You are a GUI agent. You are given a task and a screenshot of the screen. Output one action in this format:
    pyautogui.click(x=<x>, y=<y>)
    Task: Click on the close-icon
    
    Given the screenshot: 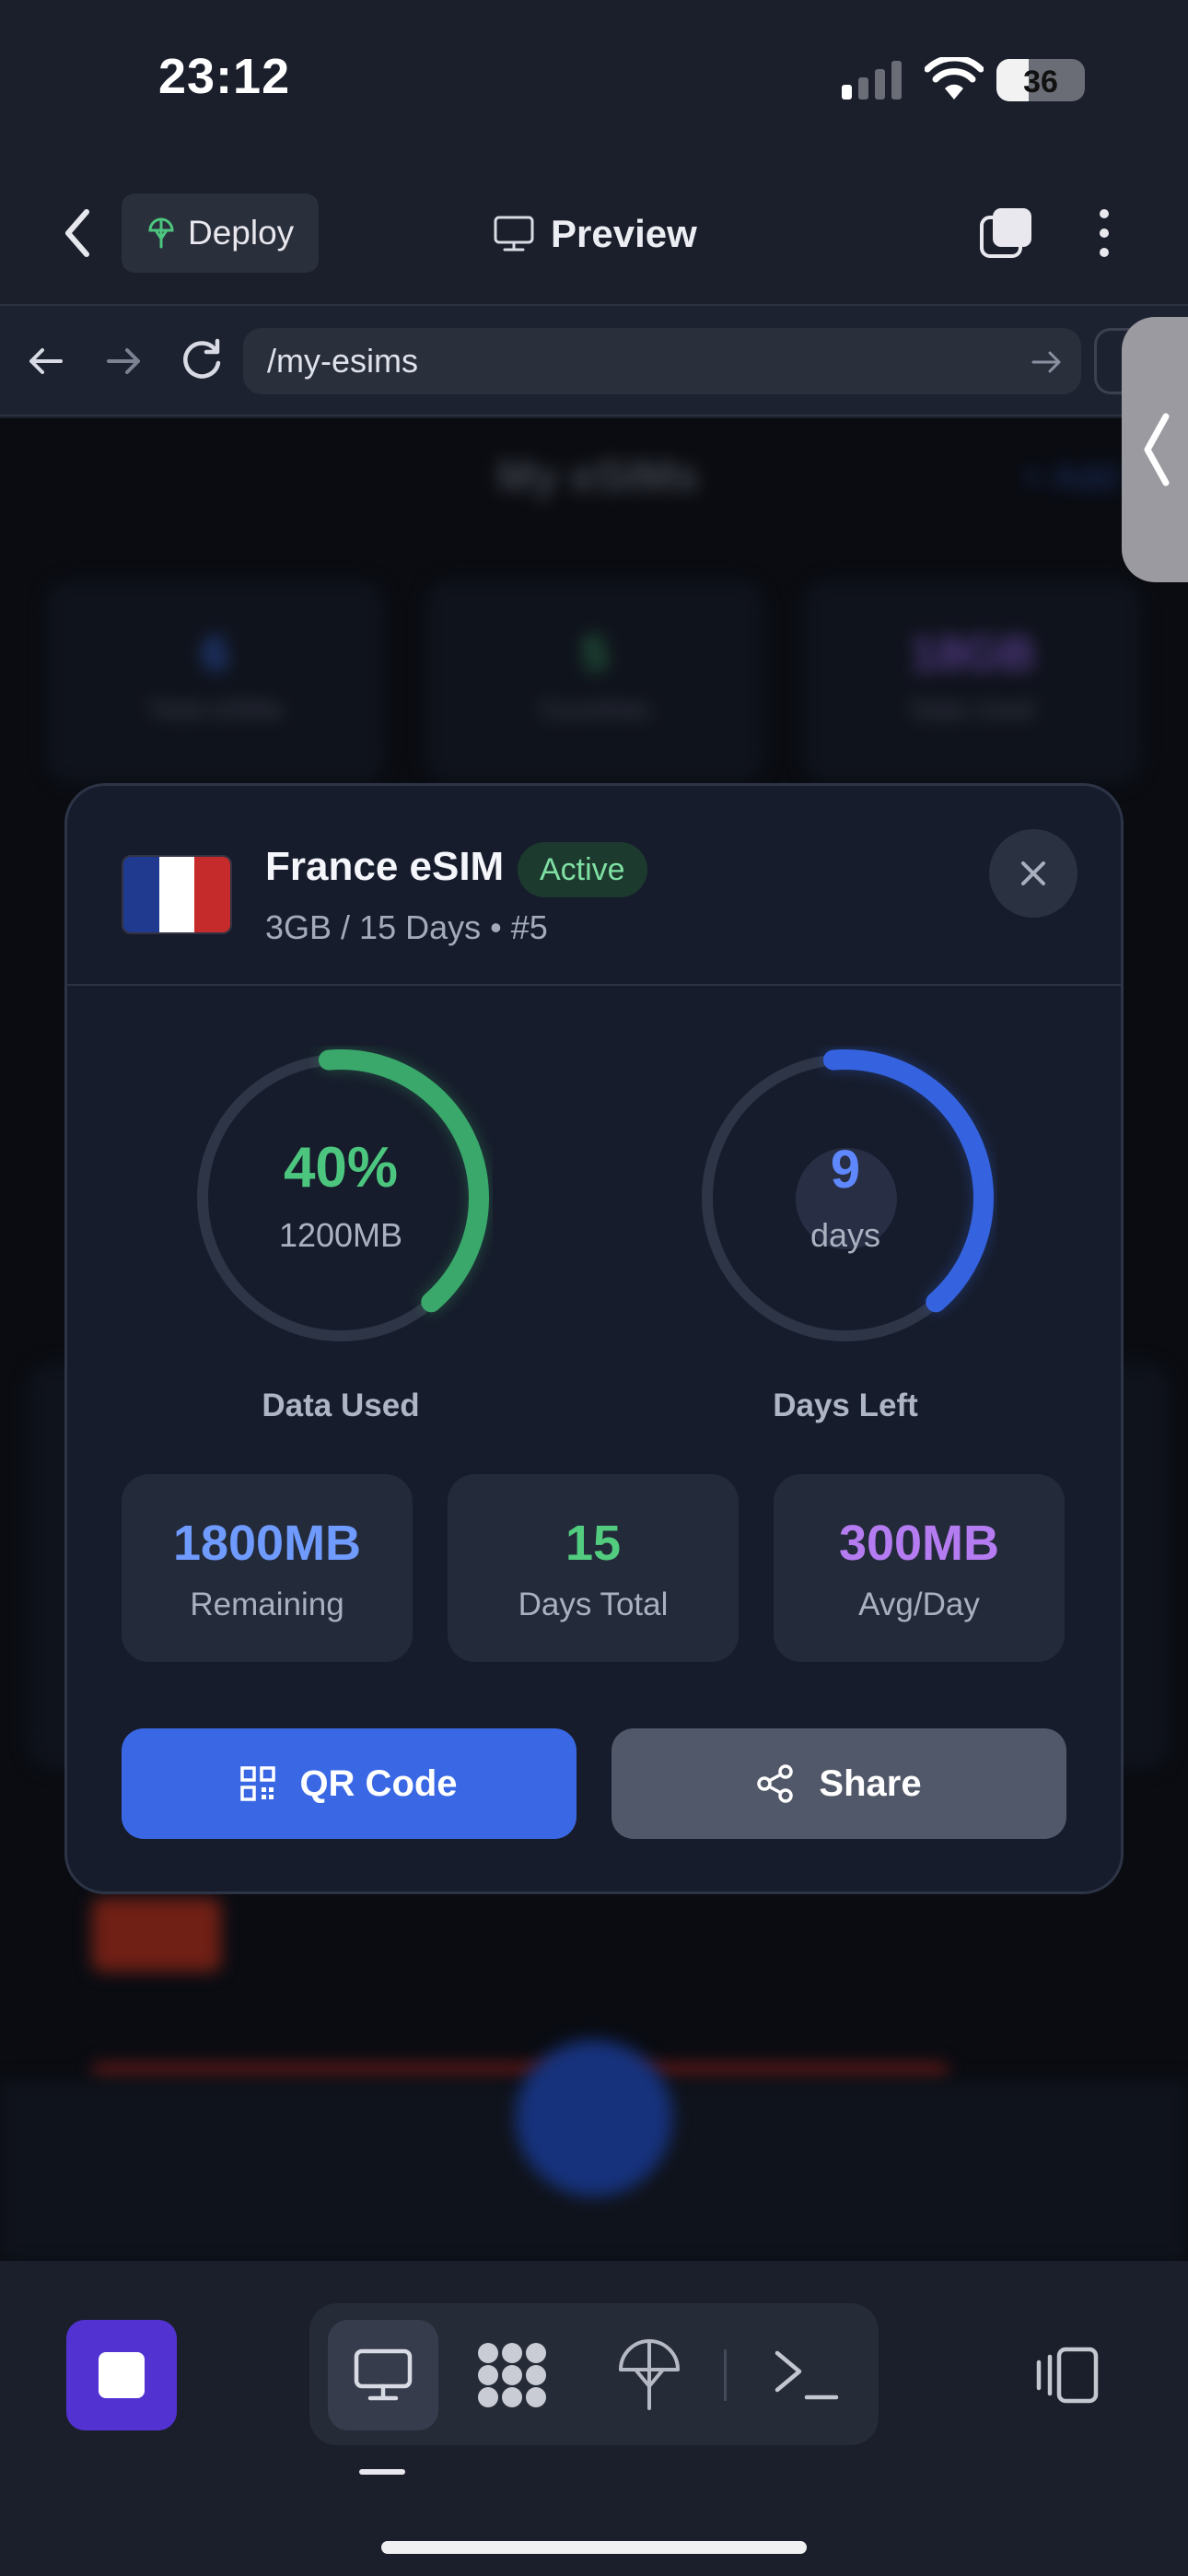 What is the action you would take?
    pyautogui.click(x=1033, y=873)
    